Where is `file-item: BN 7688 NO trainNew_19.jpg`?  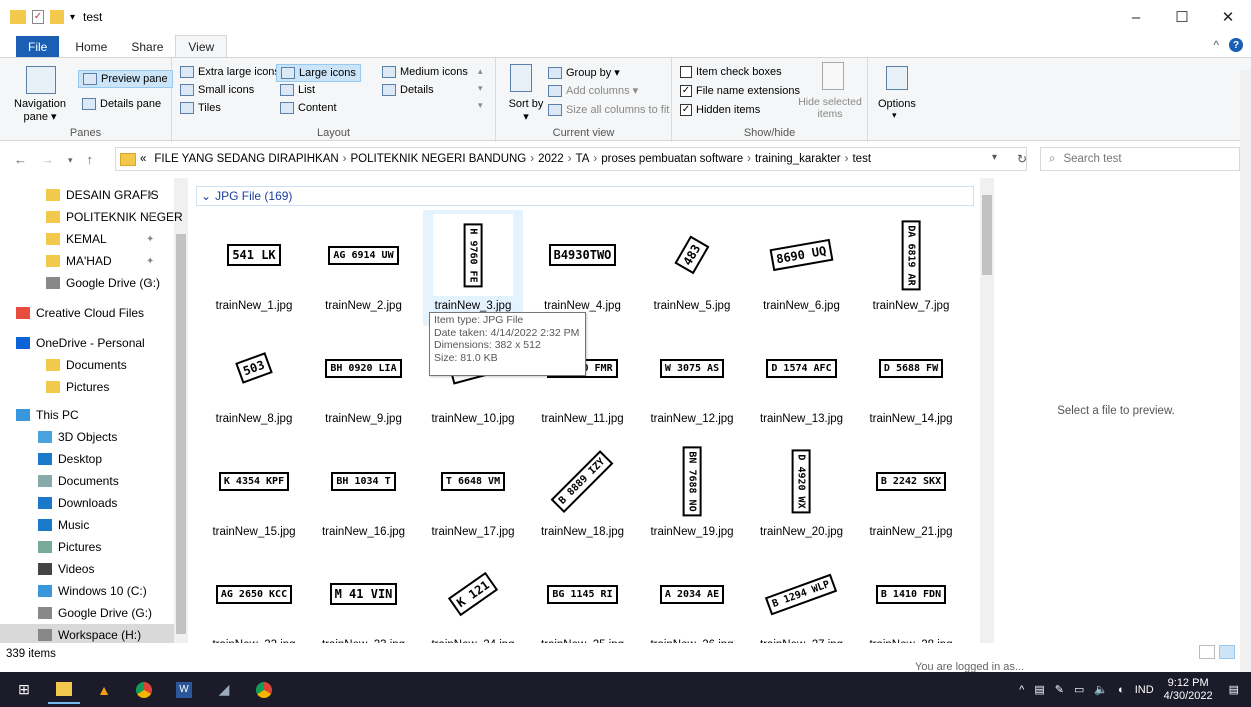
file-item: BN 7688 NO trainNew_19.jpg is located at coordinates (692, 494).